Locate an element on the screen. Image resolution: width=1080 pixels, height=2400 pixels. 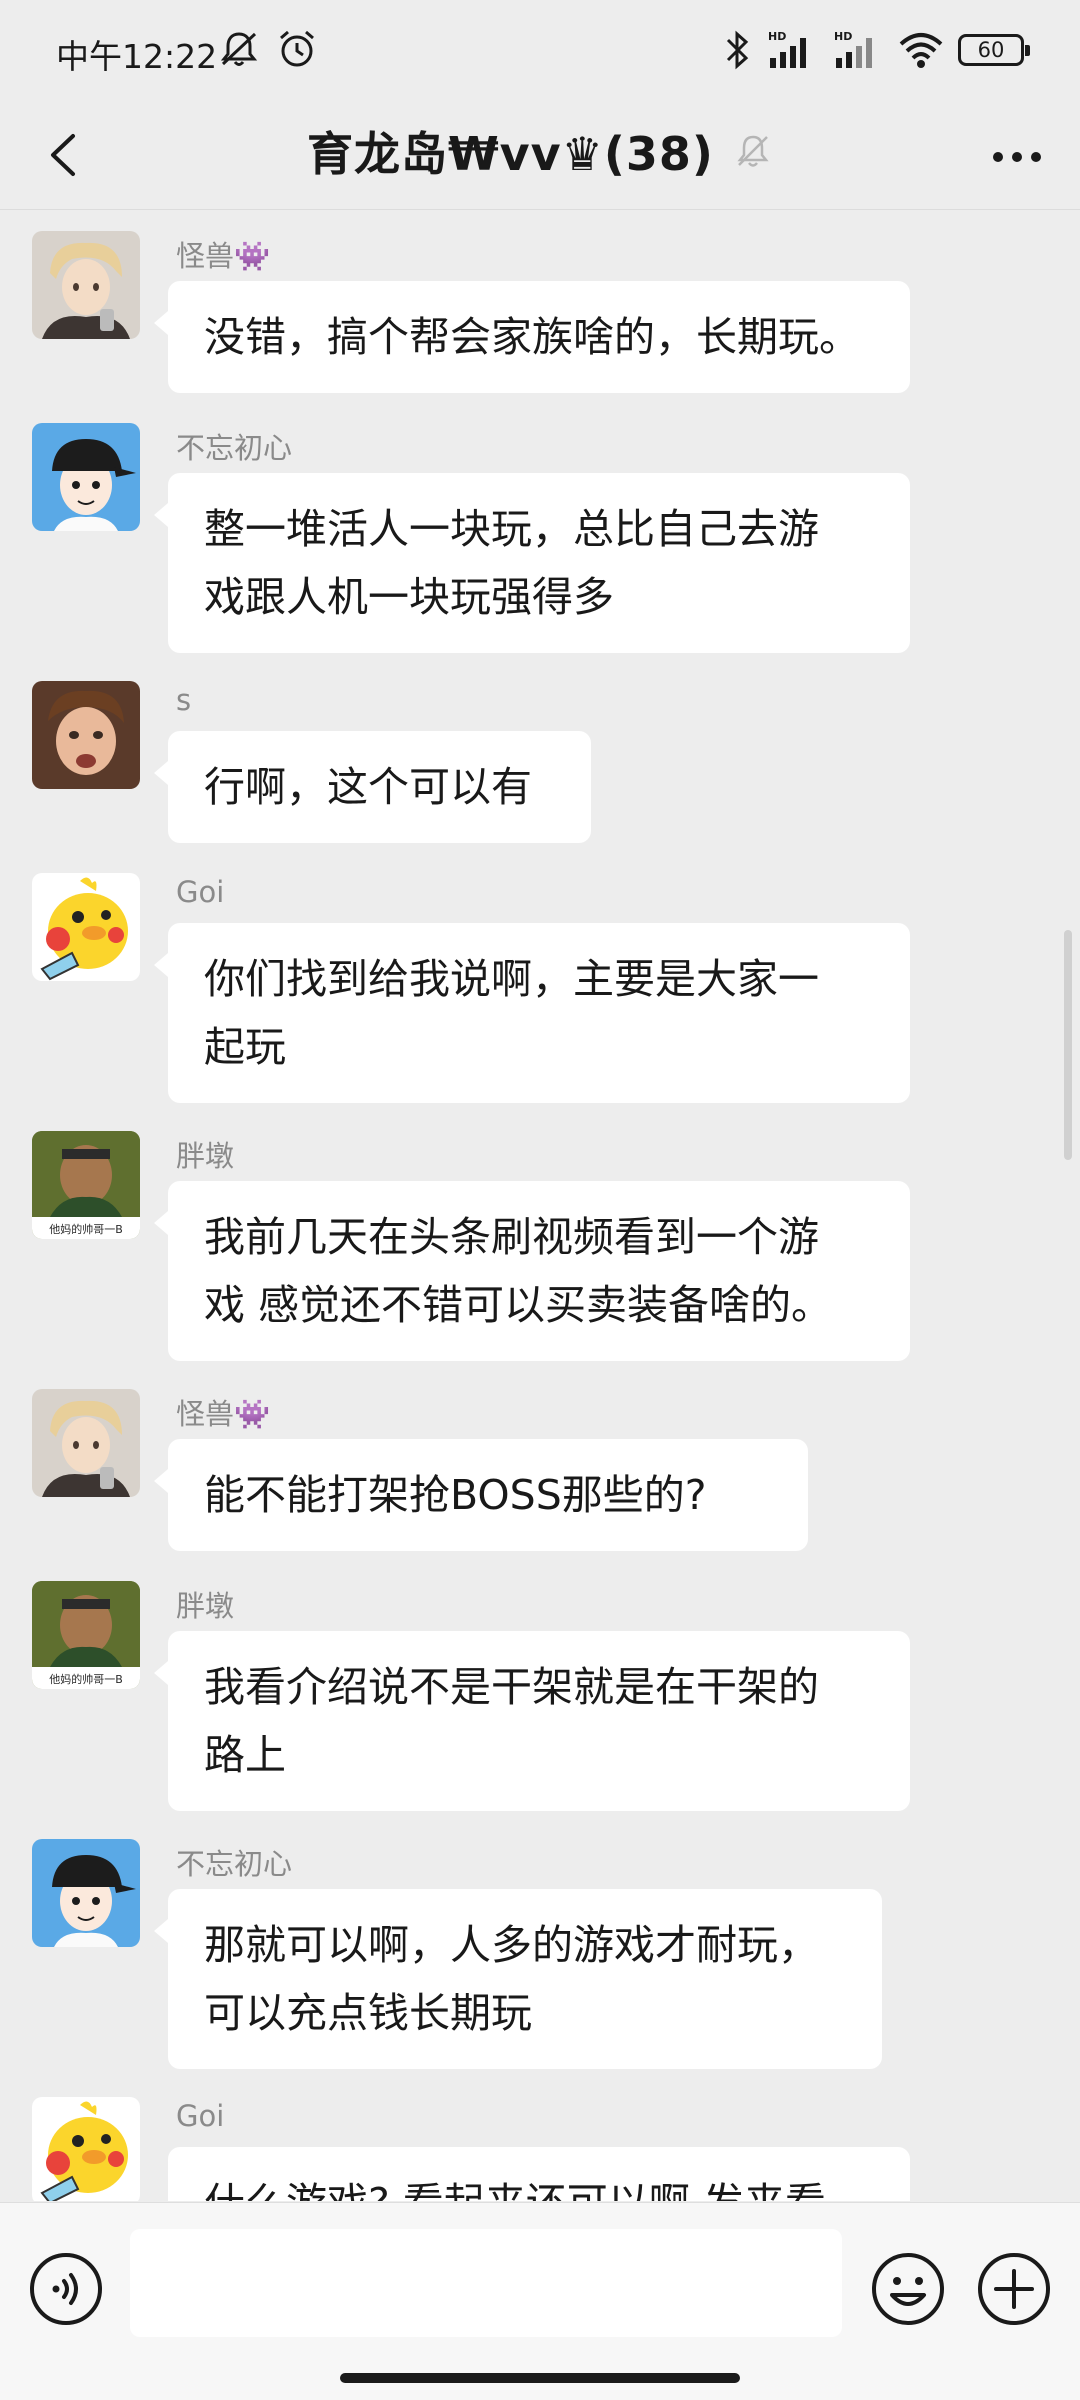
input-bar is located at coordinates (540, 2301).